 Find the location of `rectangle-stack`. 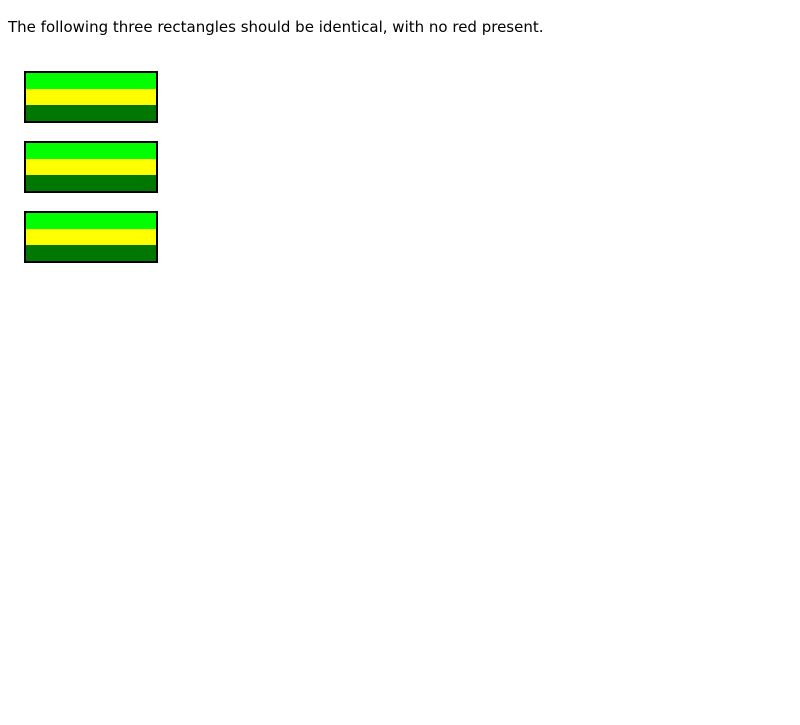

rectangle-stack is located at coordinates (91, 176).